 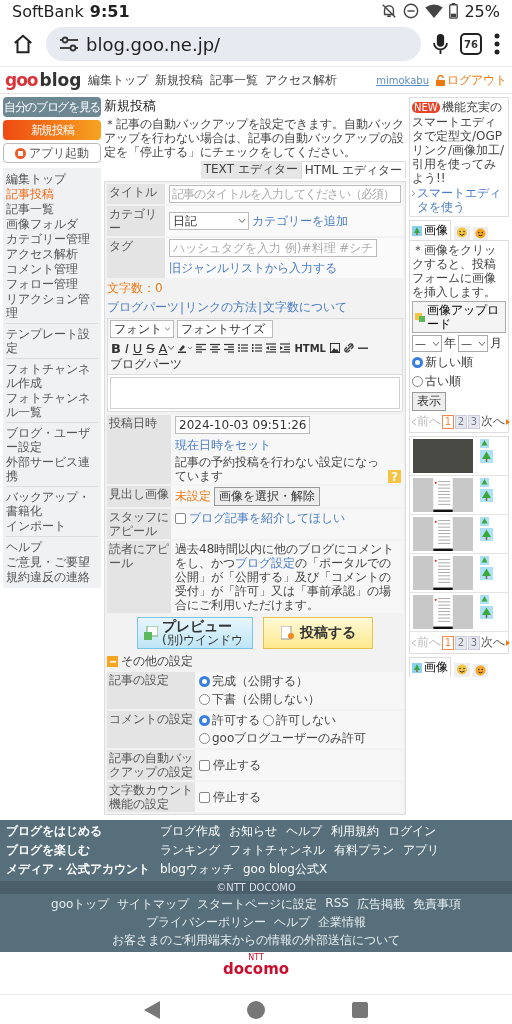 I want to click on footer-link: goo blog公式X, so click(x=285, y=869).